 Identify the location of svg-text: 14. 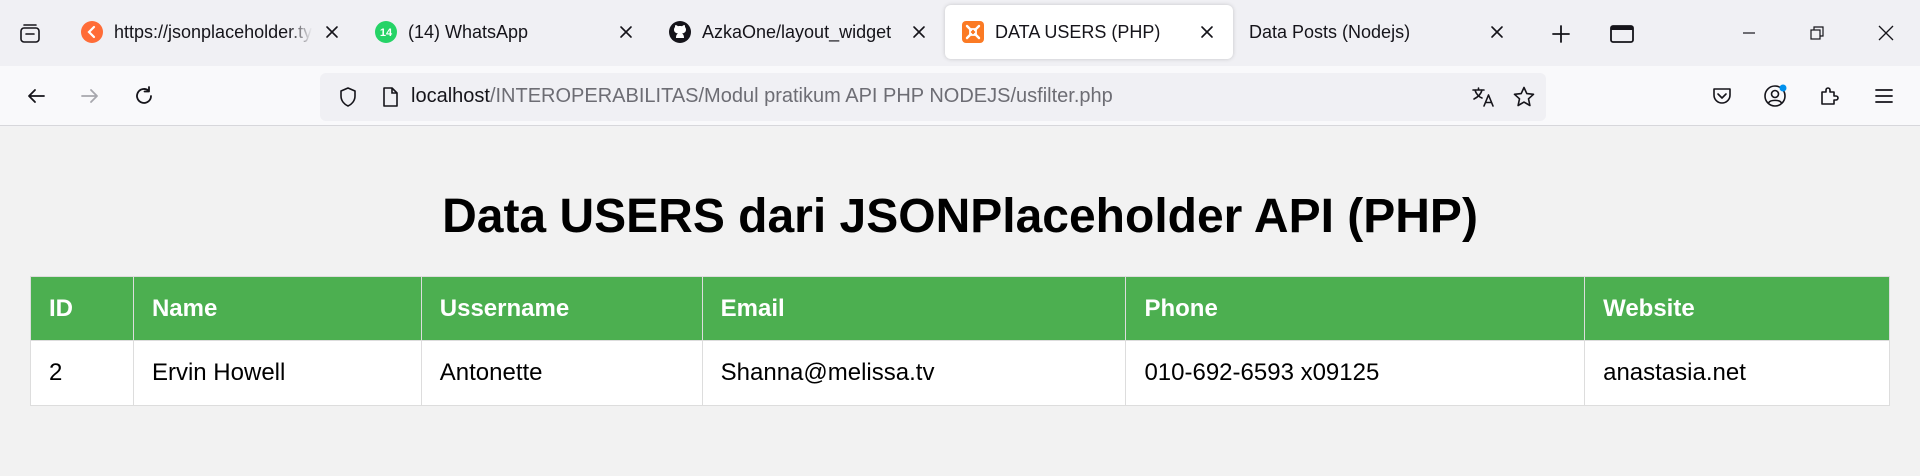
(386, 33).